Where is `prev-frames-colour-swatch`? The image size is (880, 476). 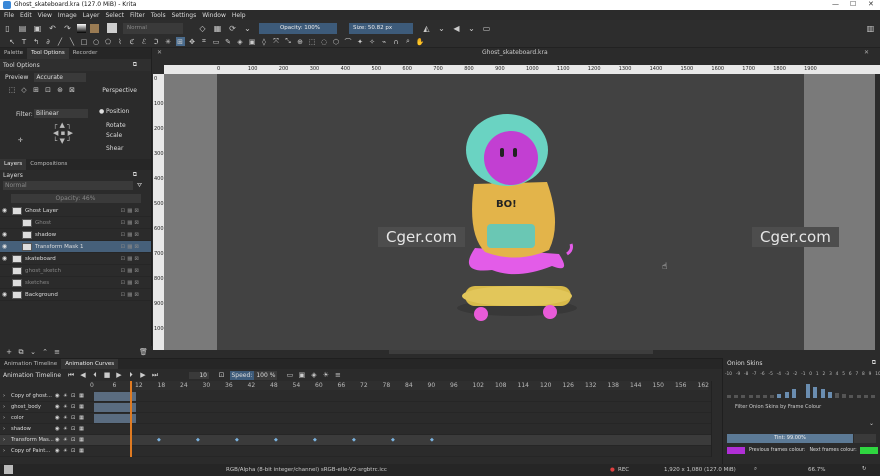 prev-frames-colour-swatch is located at coordinates (736, 450).